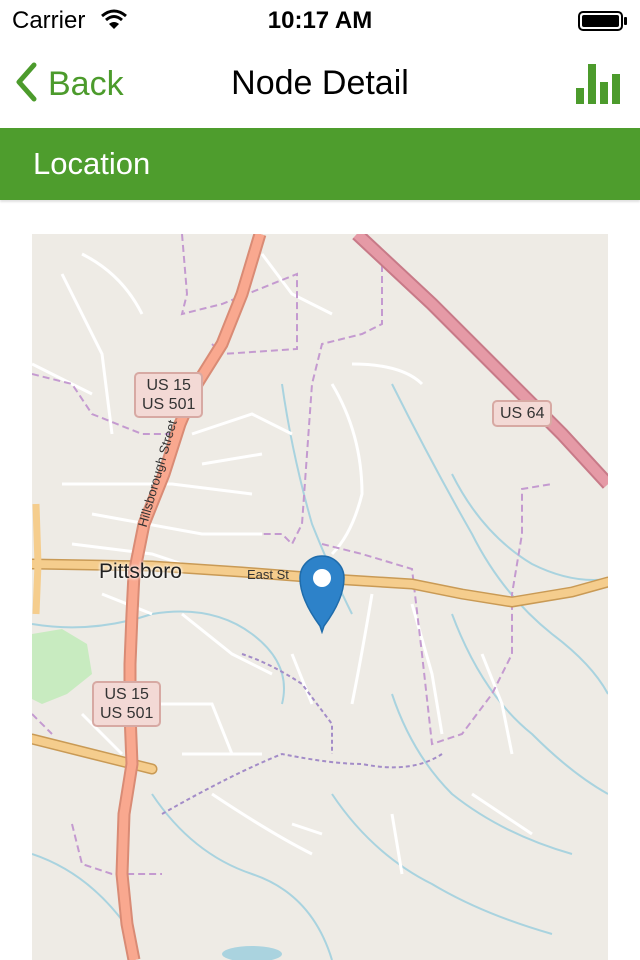 The width and height of the screenshot is (640, 960). I want to click on route-shield: US 64, so click(522, 413).